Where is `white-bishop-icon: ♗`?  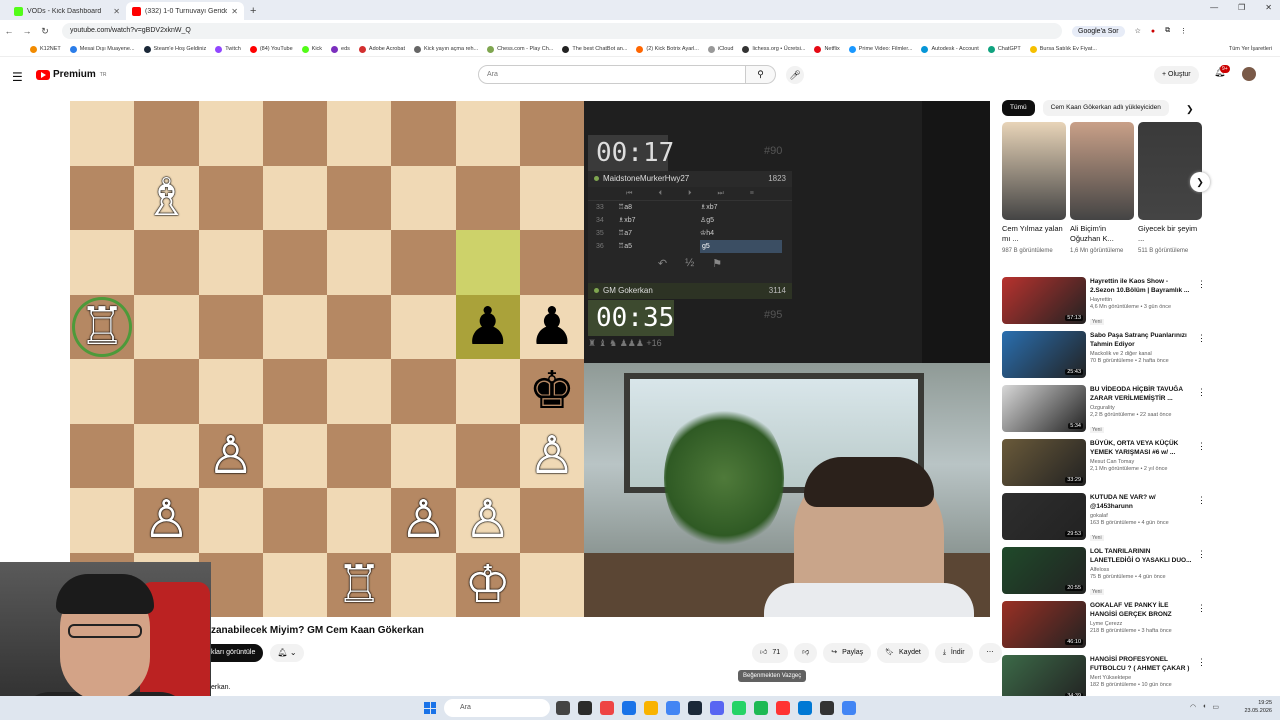
white-bishop-icon: ♗ is located at coordinates (166, 198).